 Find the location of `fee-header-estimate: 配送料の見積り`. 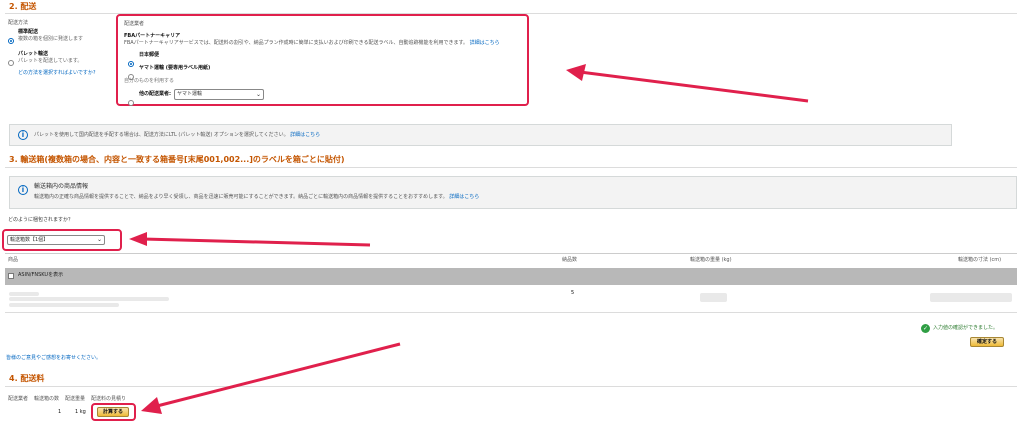

fee-header-estimate: 配送料の見積り is located at coordinates (109, 399).